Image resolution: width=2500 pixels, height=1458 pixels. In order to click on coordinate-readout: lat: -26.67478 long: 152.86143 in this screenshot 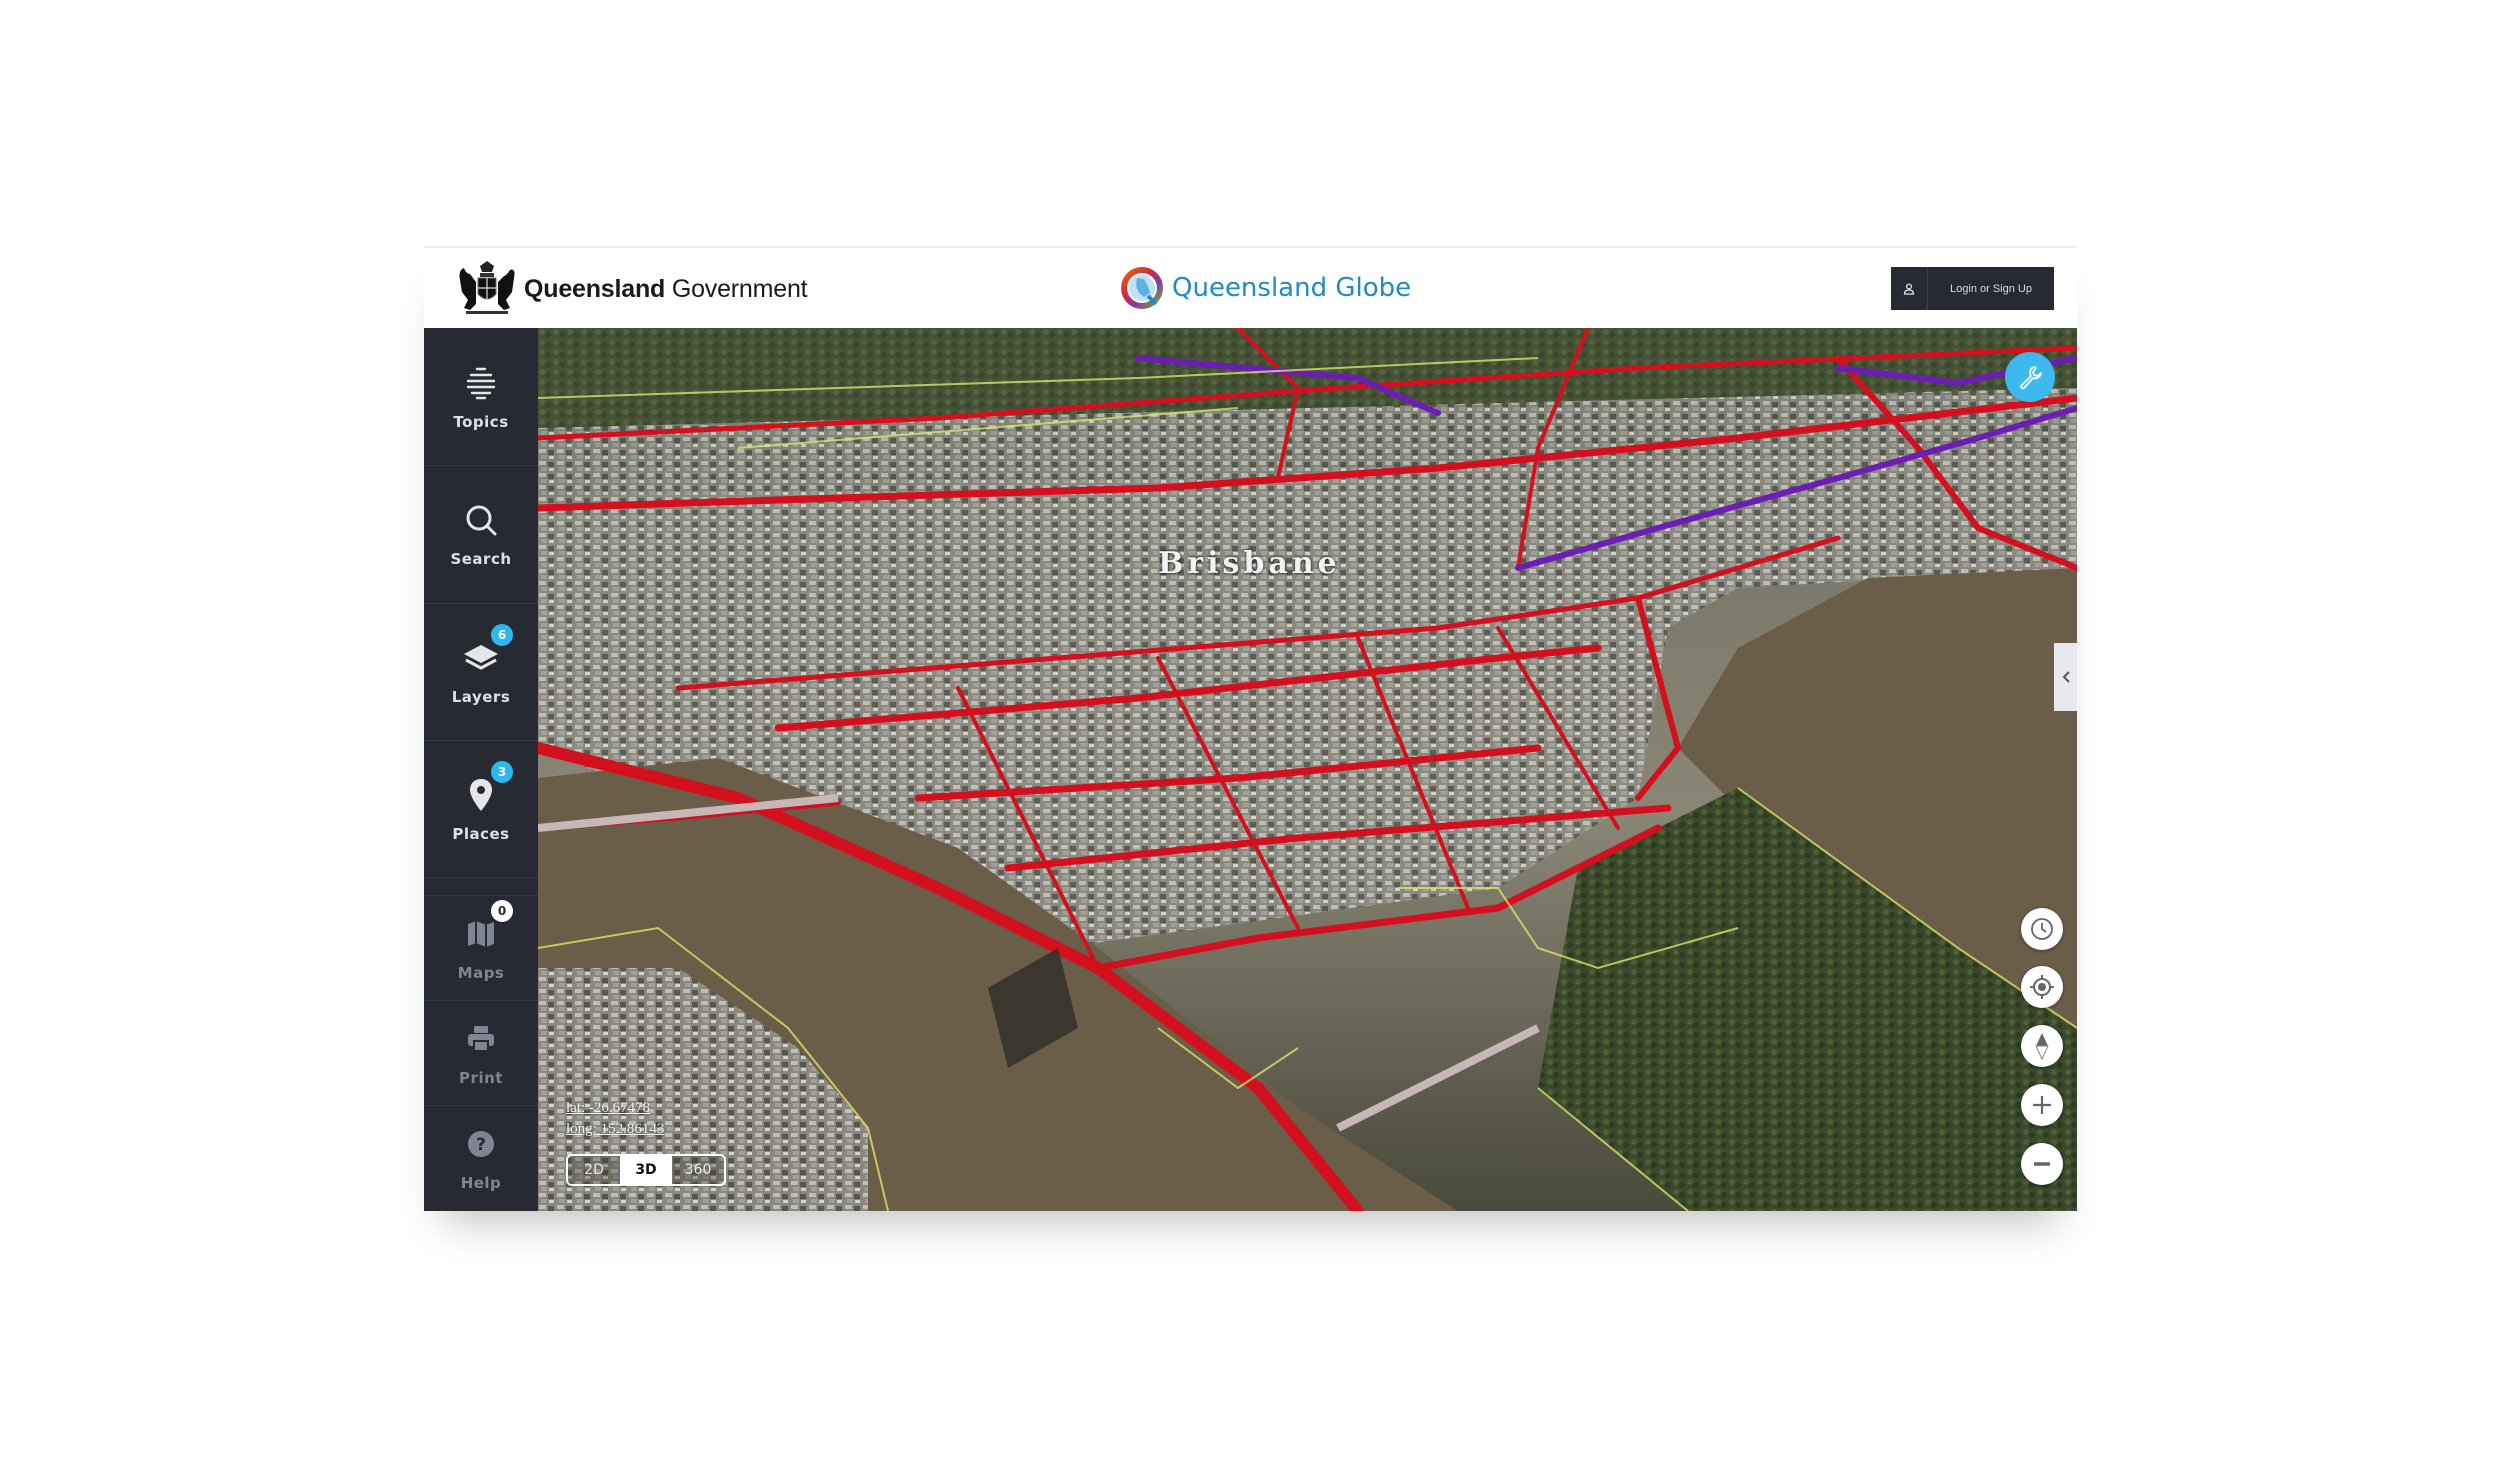, I will do `click(615, 1119)`.